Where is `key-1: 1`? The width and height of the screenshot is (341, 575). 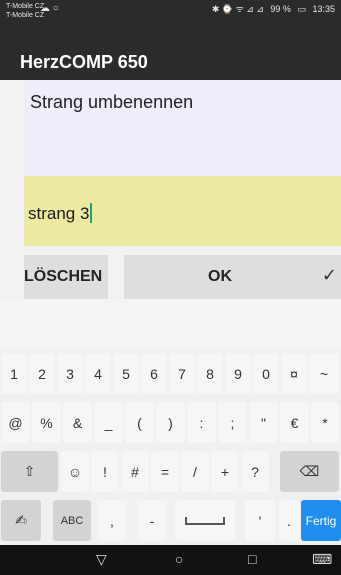 key-1: 1 is located at coordinates (14, 373).